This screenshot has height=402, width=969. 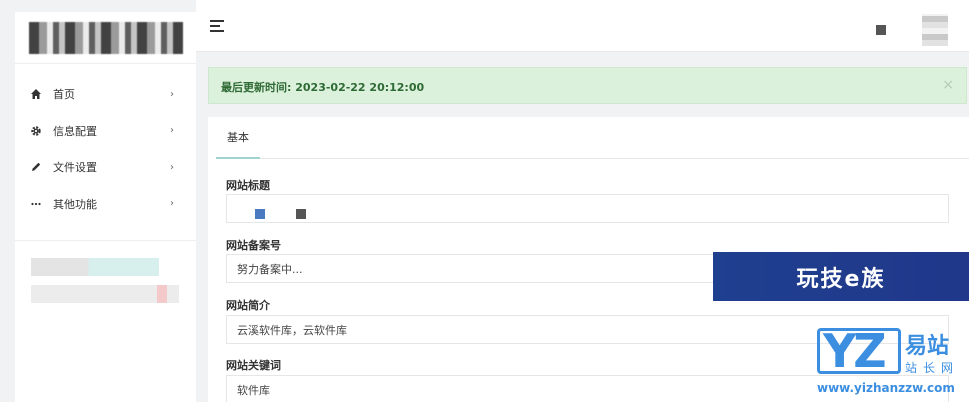 What do you see at coordinates (105, 94) in the screenshot?
I see `sidebar-item-home: 首页 ›` at bounding box center [105, 94].